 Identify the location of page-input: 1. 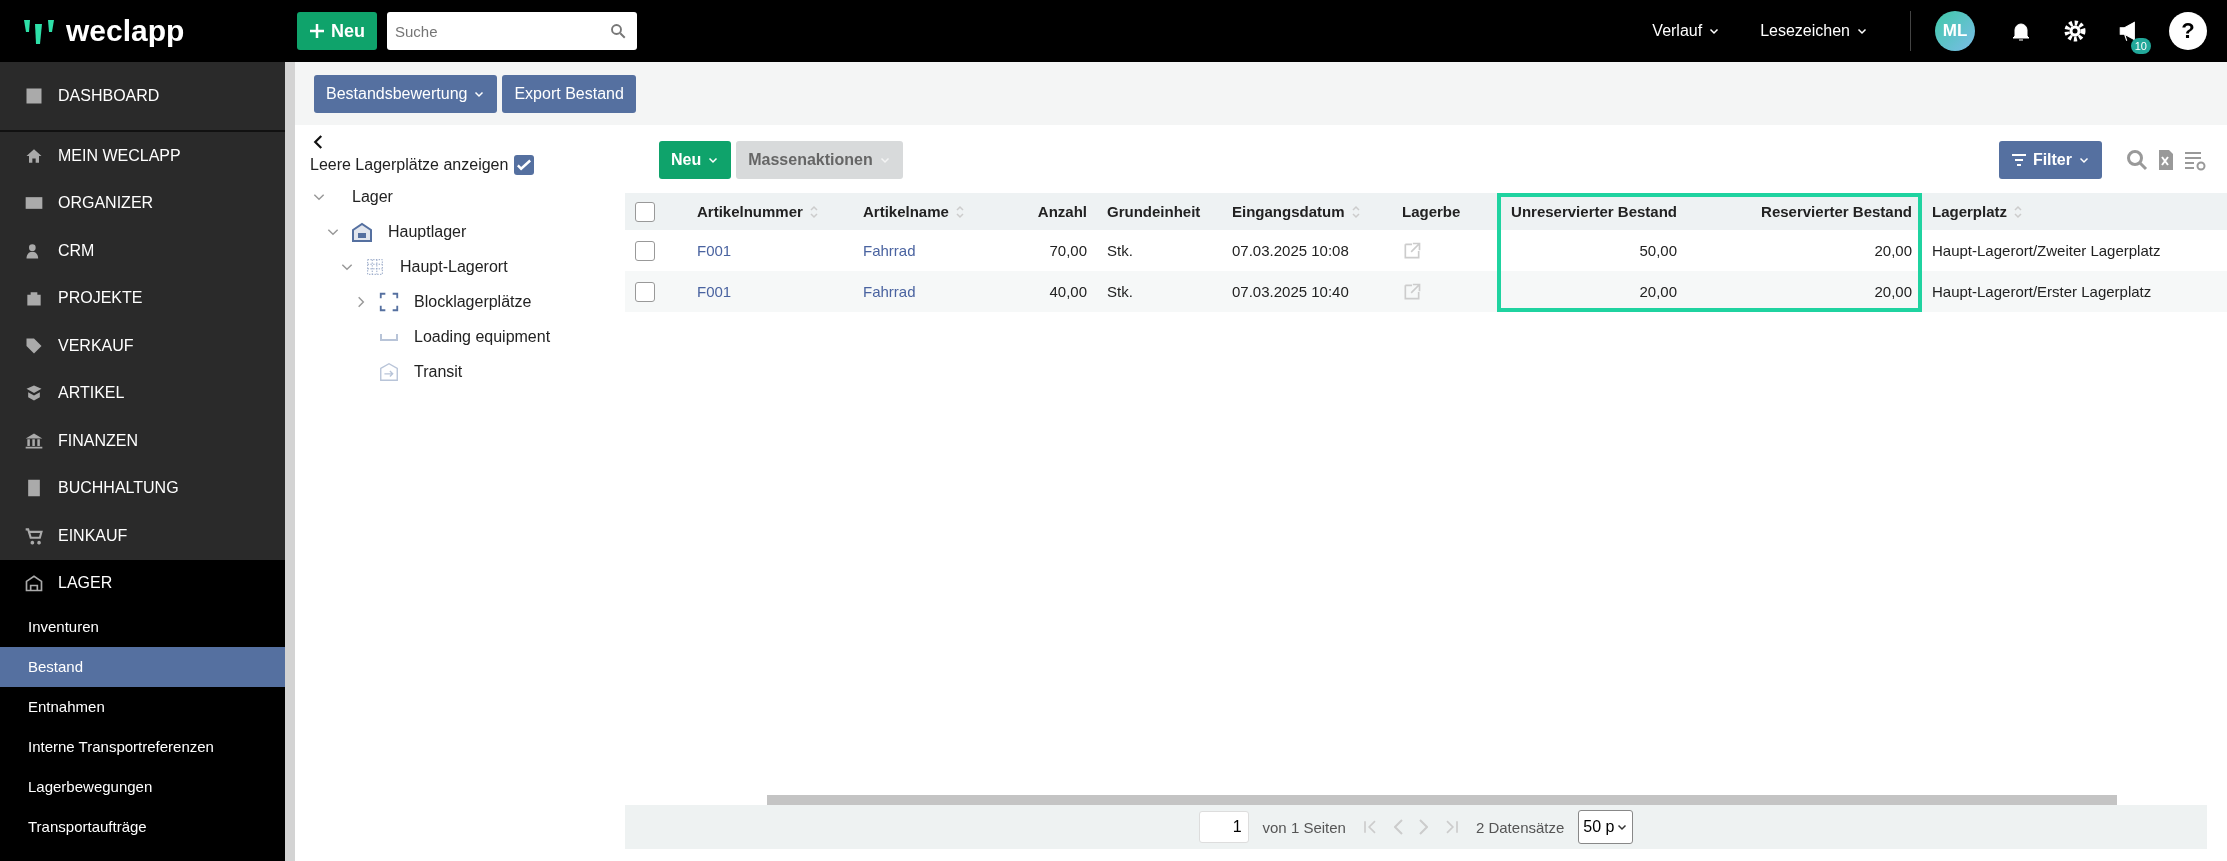
(1223, 827).